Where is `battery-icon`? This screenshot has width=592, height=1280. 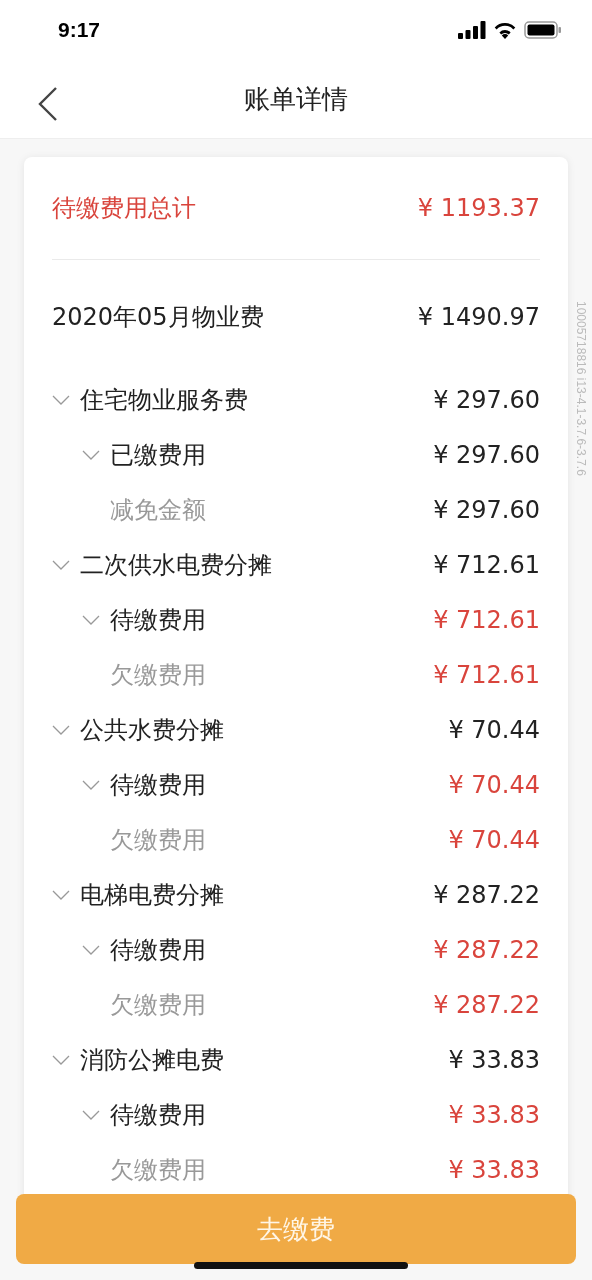 battery-icon is located at coordinates (543, 30).